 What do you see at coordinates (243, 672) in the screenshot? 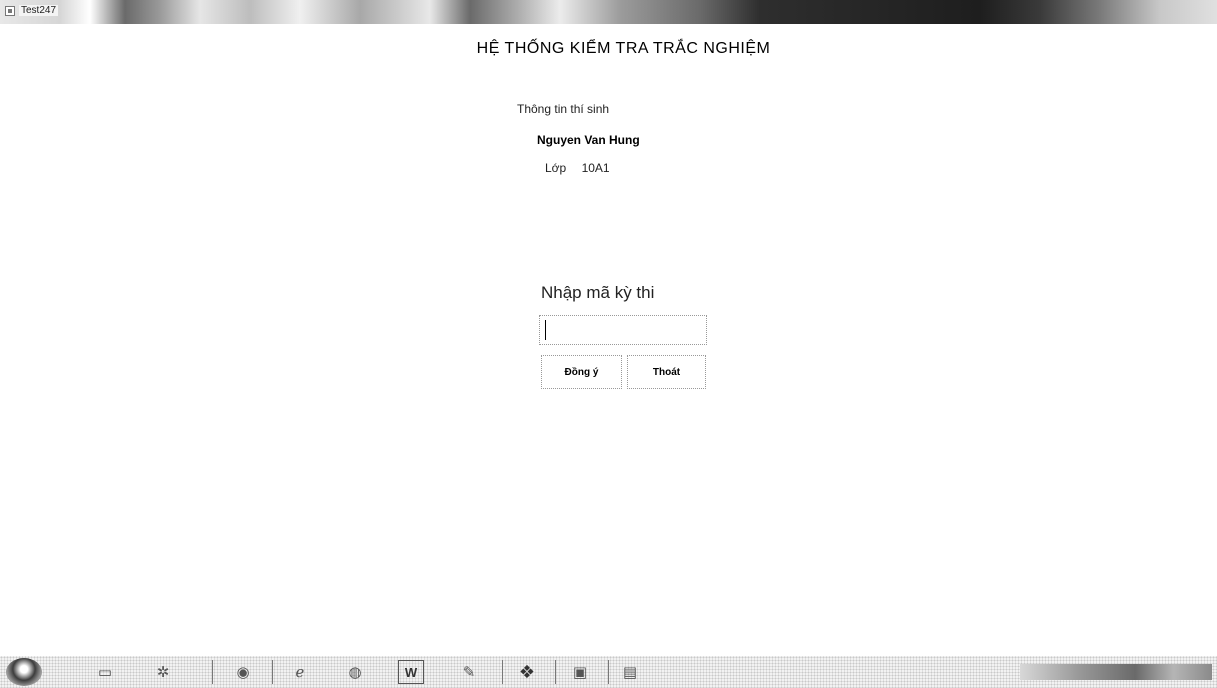
I see `chrome-icon: ◉` at bounding box center [243, 672].